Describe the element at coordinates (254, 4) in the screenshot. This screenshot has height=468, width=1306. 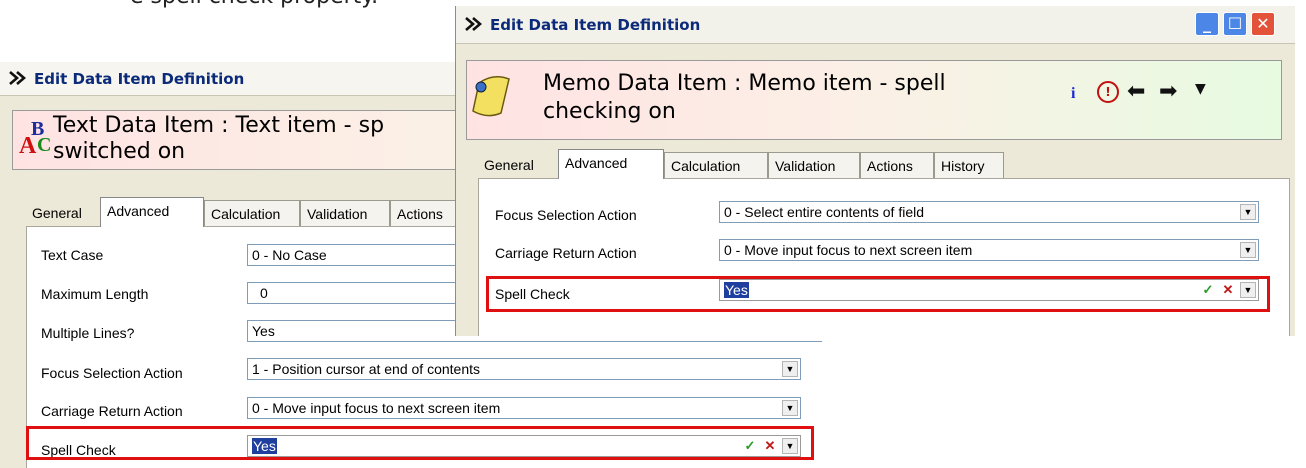
I see `caption-text: e spell check property.` at that location.